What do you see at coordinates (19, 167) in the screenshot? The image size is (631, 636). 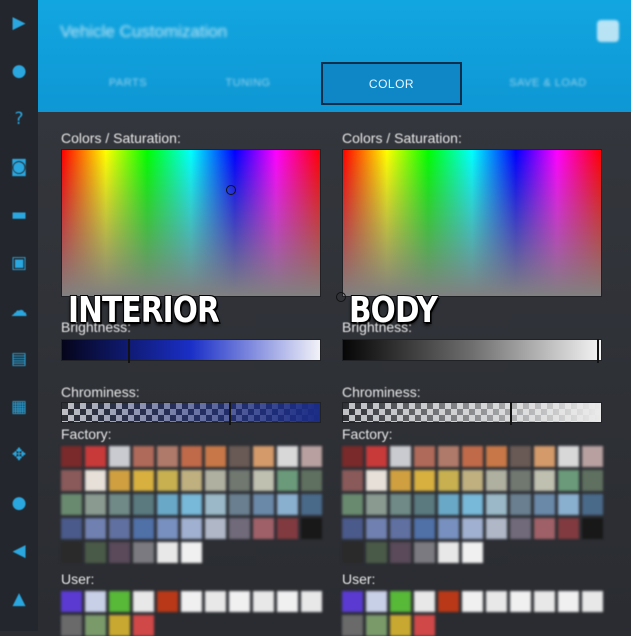 I see `camera-icon: ◙` at bounding box center [19, 167].